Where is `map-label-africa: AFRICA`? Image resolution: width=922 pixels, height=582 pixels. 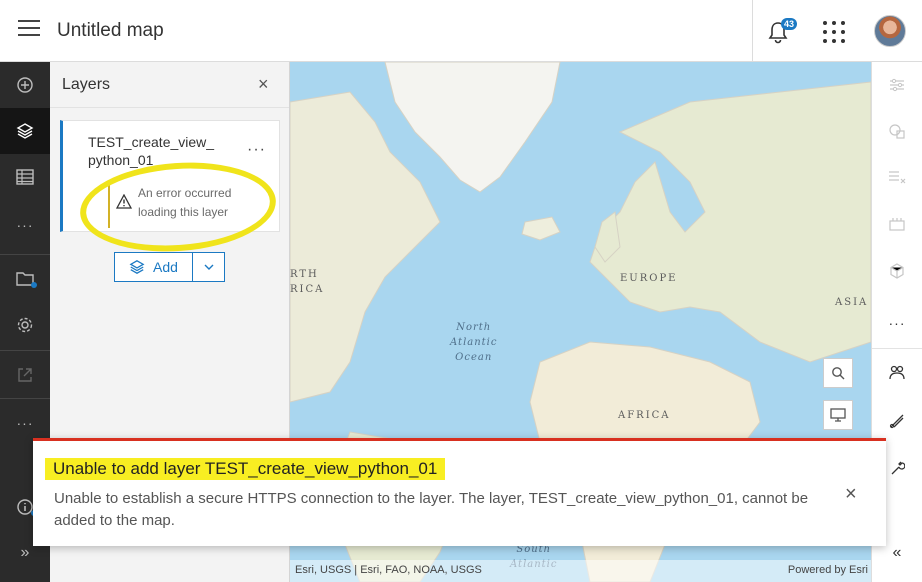
map-label-africa: AFRICA is located at coordinates (644, 415).